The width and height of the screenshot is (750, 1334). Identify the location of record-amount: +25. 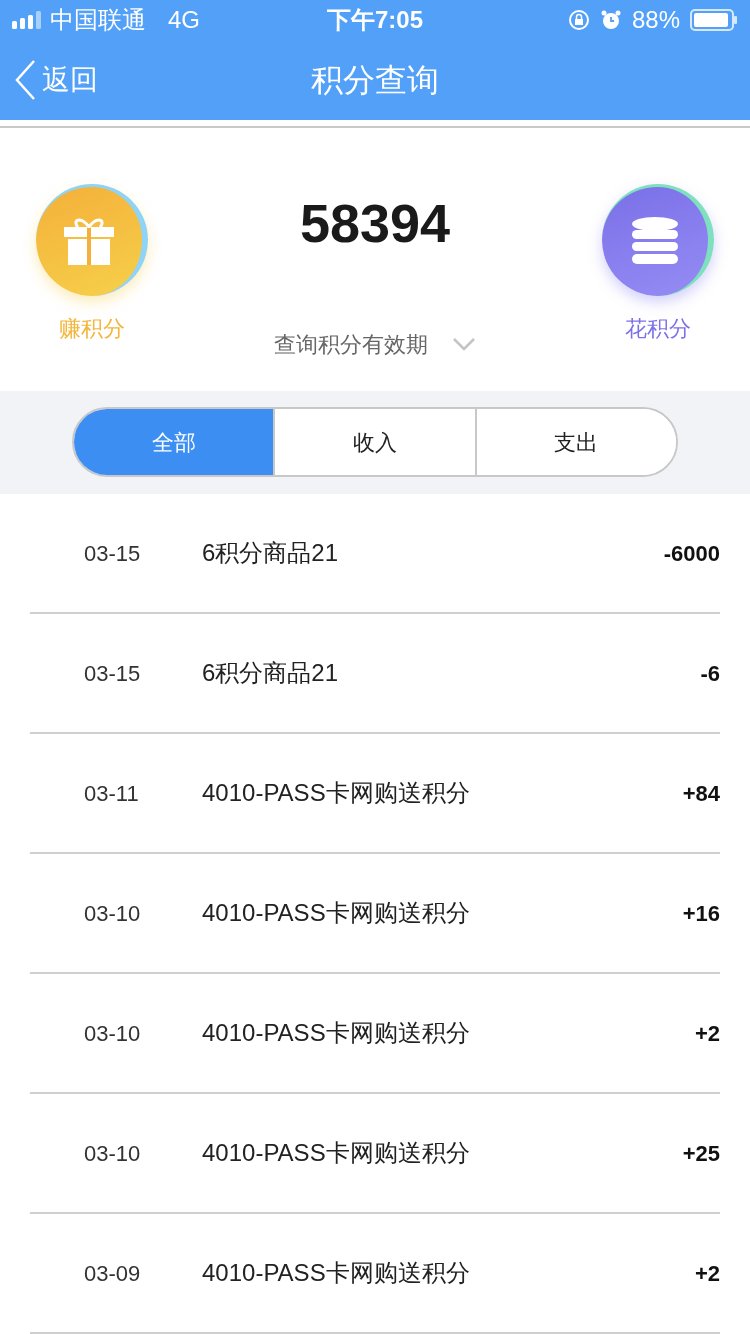
(701, 1153).